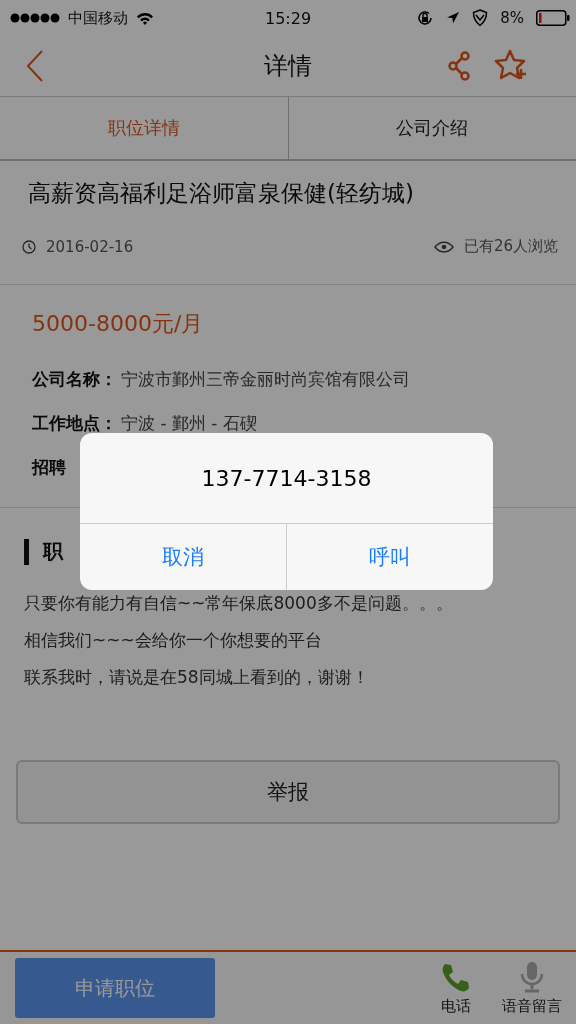 This screenshot has height=1024, width=576. Describe the element at coordinates (265, 379) in the screenshot. I see `field-value: 宁波市鄞州三帝金丽时尚宾馆有限公司` at that location.